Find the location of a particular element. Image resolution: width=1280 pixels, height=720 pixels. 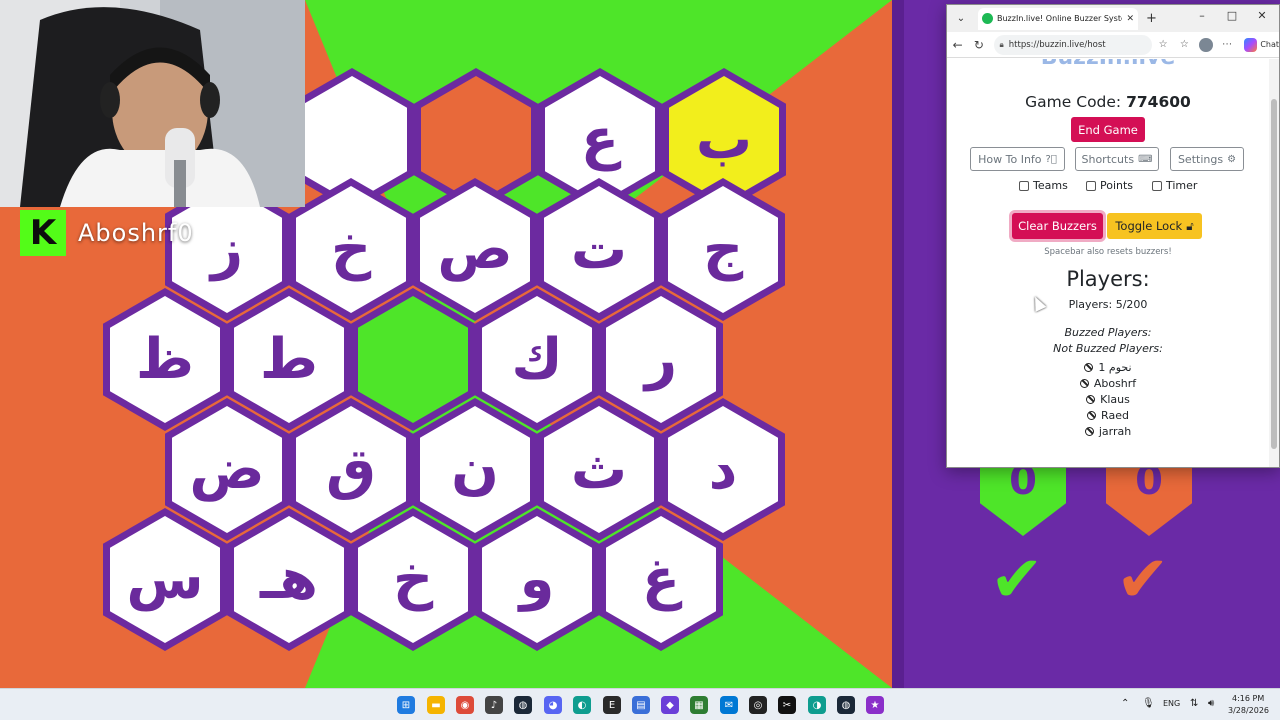

player-row: نحوم 1 is located at coordinates (1108, 367).